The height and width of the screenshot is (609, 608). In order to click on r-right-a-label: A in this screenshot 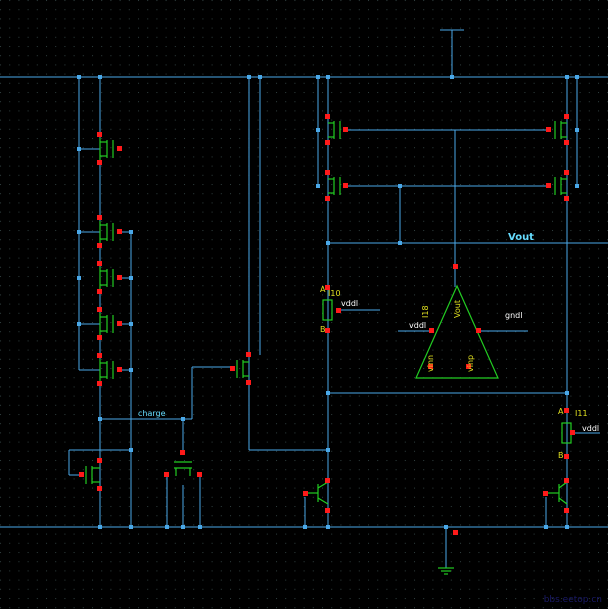, I will do `click(561, 411)`.